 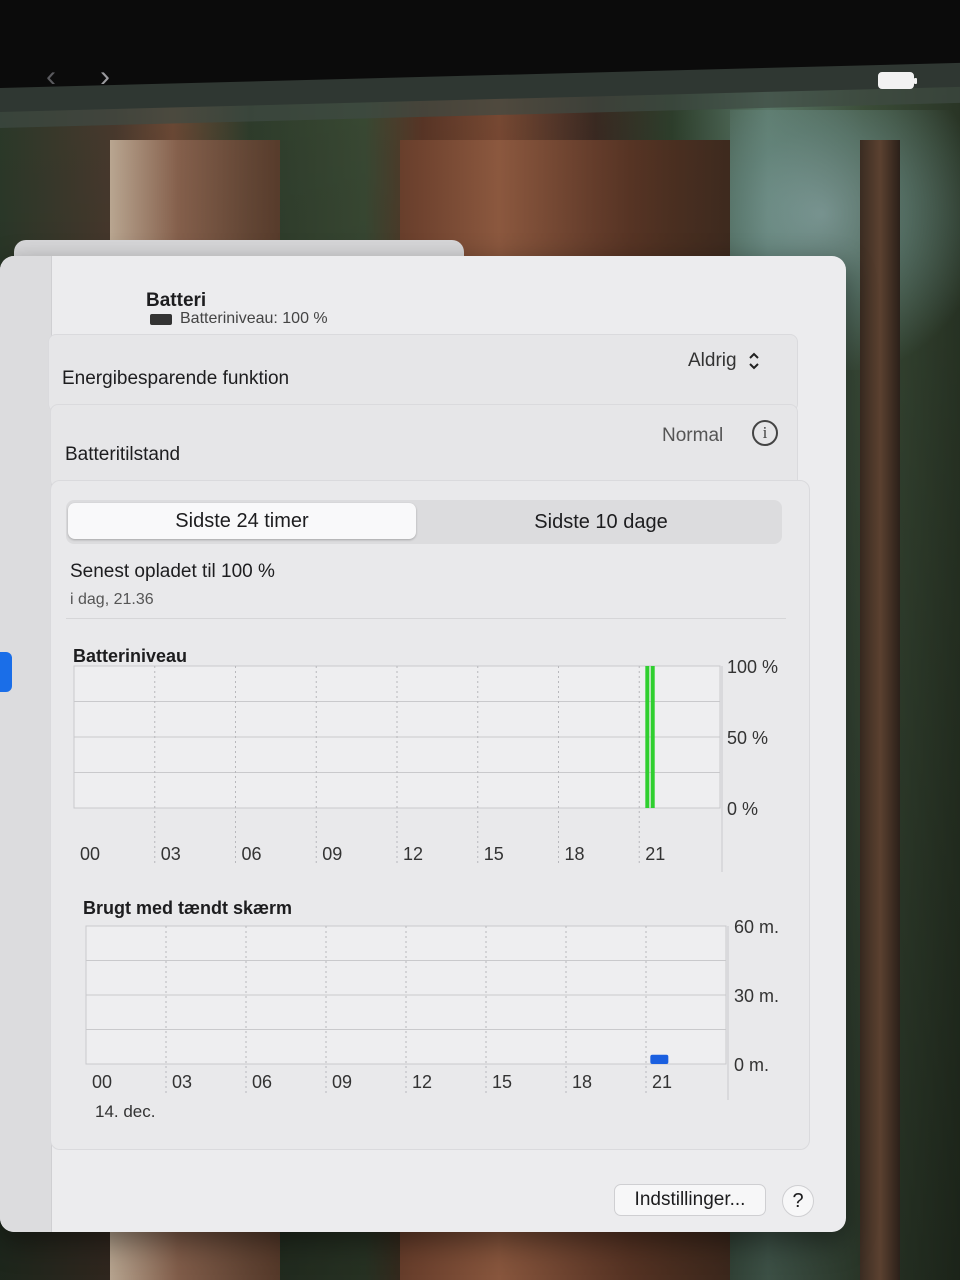 What do you see at coordinates (252, 854) in the screenshot?
I see `battery-level-x-tick-label: 06` at bounding box center [252, 854].